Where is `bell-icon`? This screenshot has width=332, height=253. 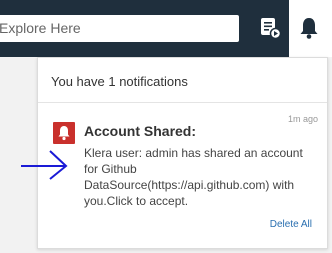
bell-icon is located at coordinates (309, 28).